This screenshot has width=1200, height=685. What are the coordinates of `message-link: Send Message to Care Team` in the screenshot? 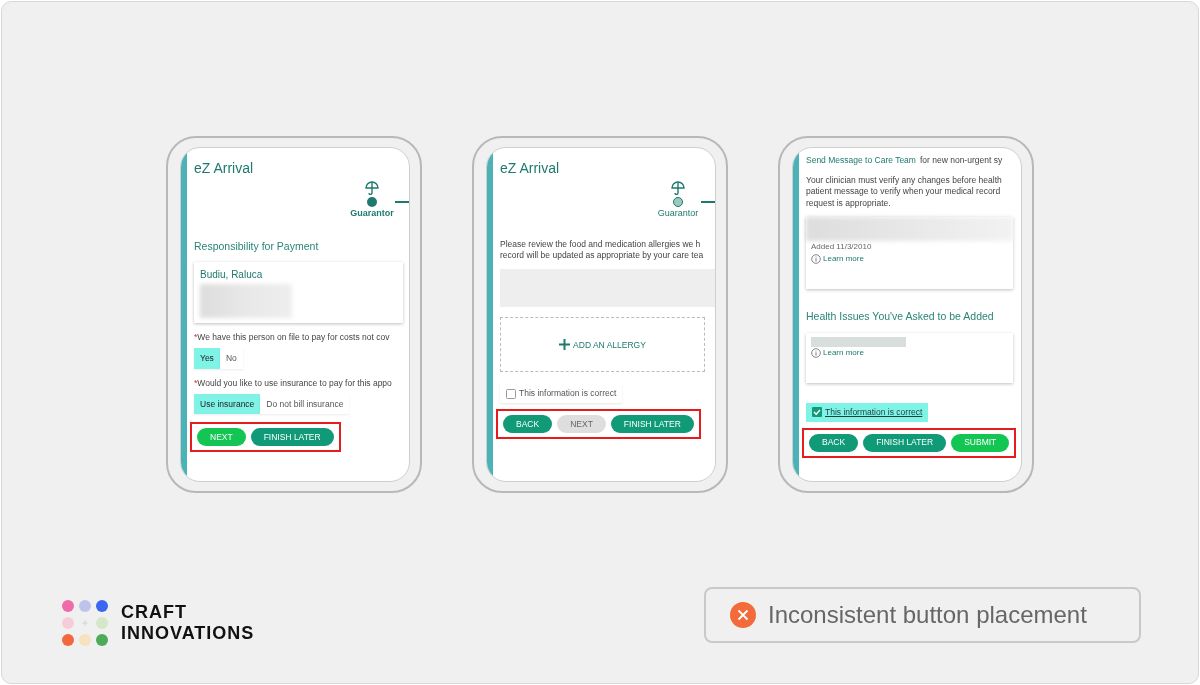 It's located at (861, 160).